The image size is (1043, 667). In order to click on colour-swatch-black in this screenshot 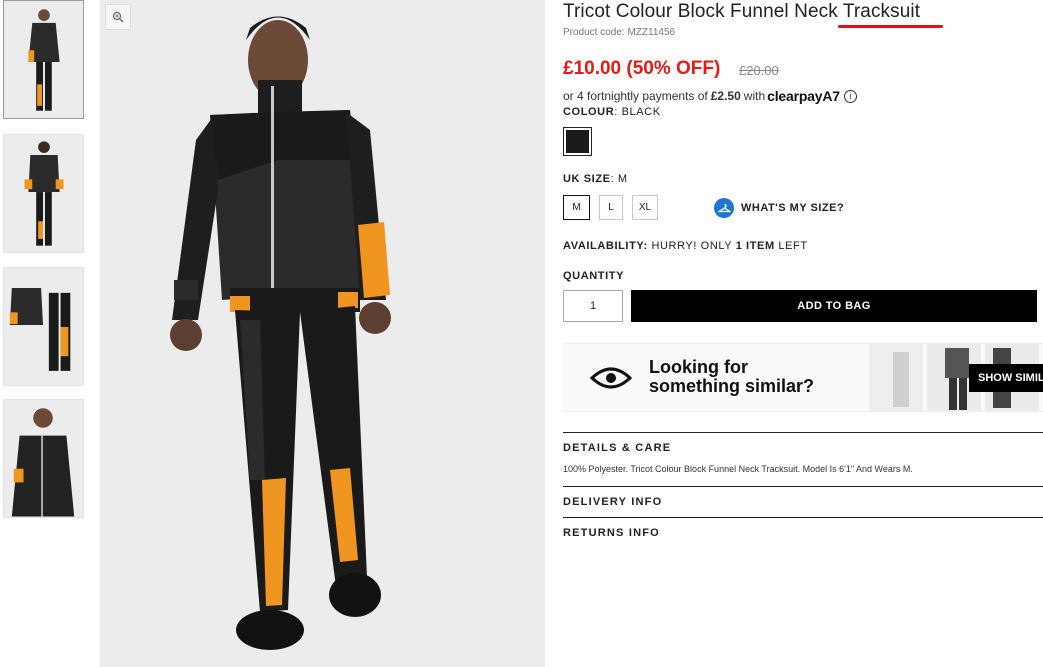, I will do `click(577, 141)`.